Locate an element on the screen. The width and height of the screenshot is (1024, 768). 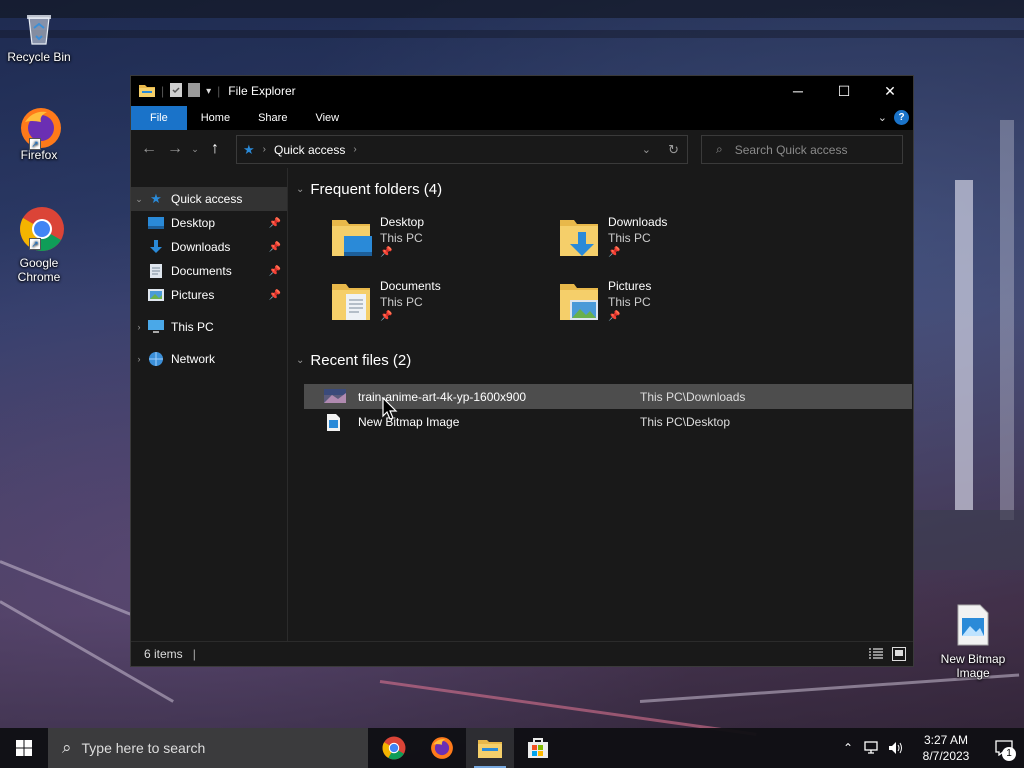
folder-name: Documents is located at coordinates (410, 286).